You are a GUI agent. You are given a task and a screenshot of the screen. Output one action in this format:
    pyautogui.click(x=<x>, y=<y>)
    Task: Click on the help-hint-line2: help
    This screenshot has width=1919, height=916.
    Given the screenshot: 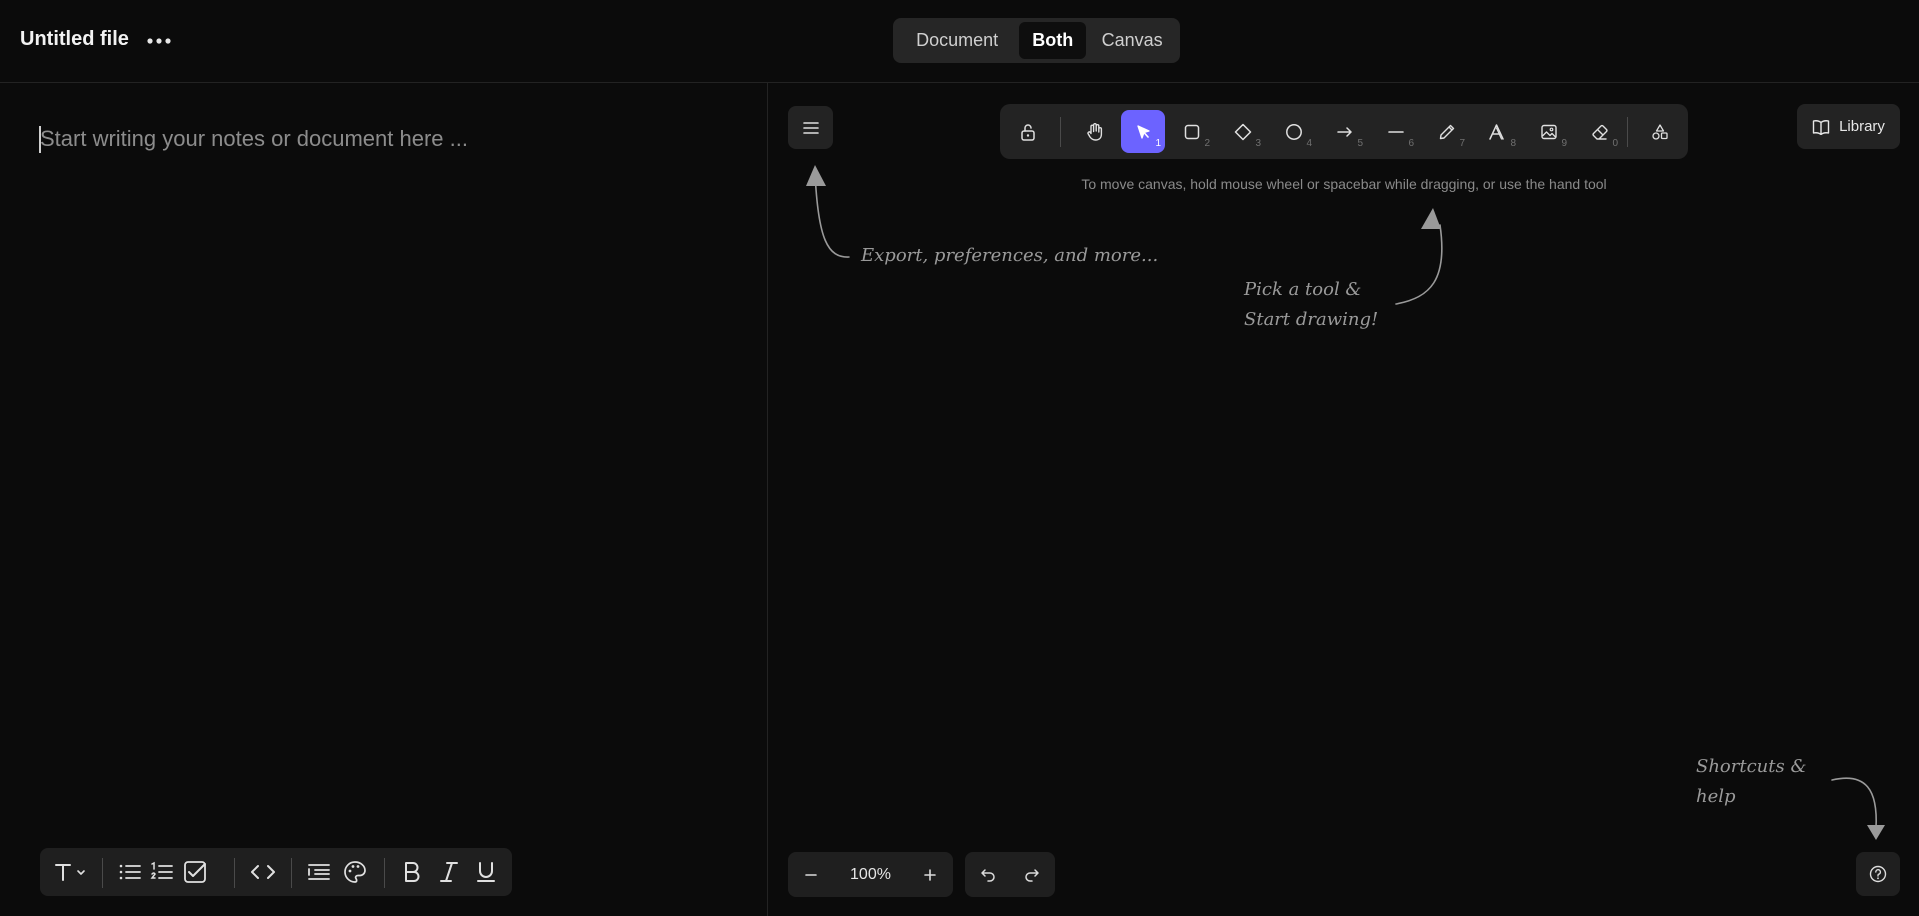 What is the action you would take?
    pyautogui.click(x=1716, y=796)
    